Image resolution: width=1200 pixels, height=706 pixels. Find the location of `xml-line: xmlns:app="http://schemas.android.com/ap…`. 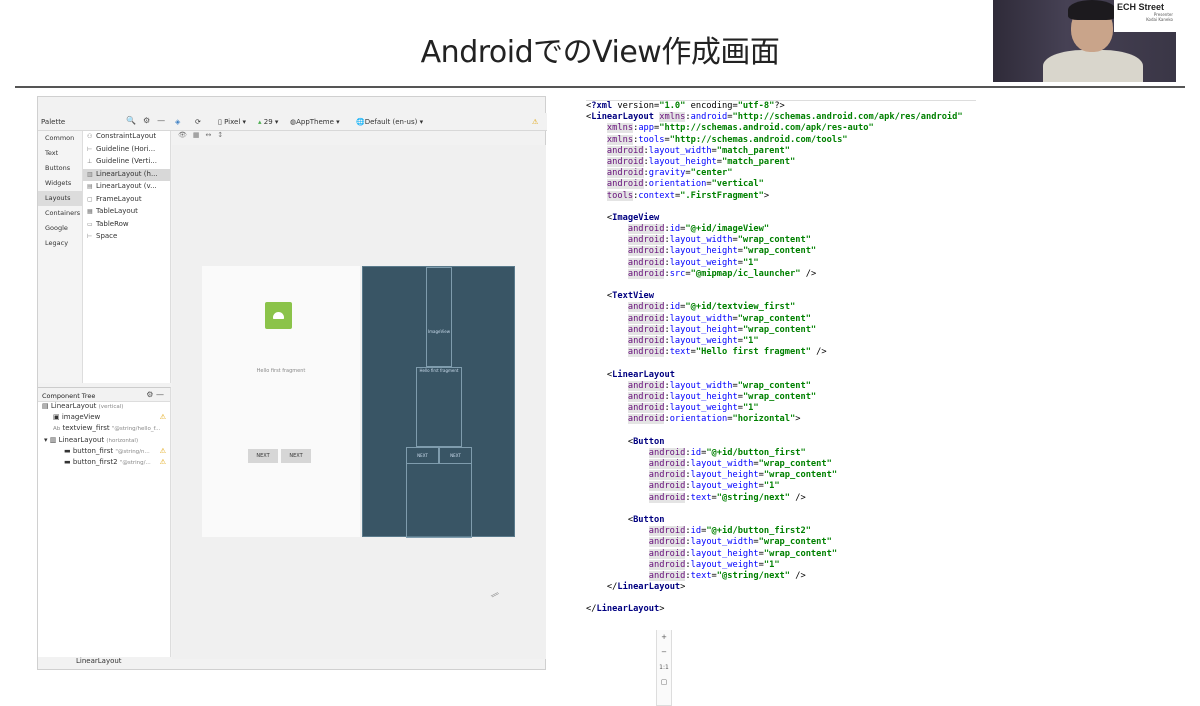

xml-line: xmlns:app="http://schemas.android.com/ap… is located at coordinates (781, 128).